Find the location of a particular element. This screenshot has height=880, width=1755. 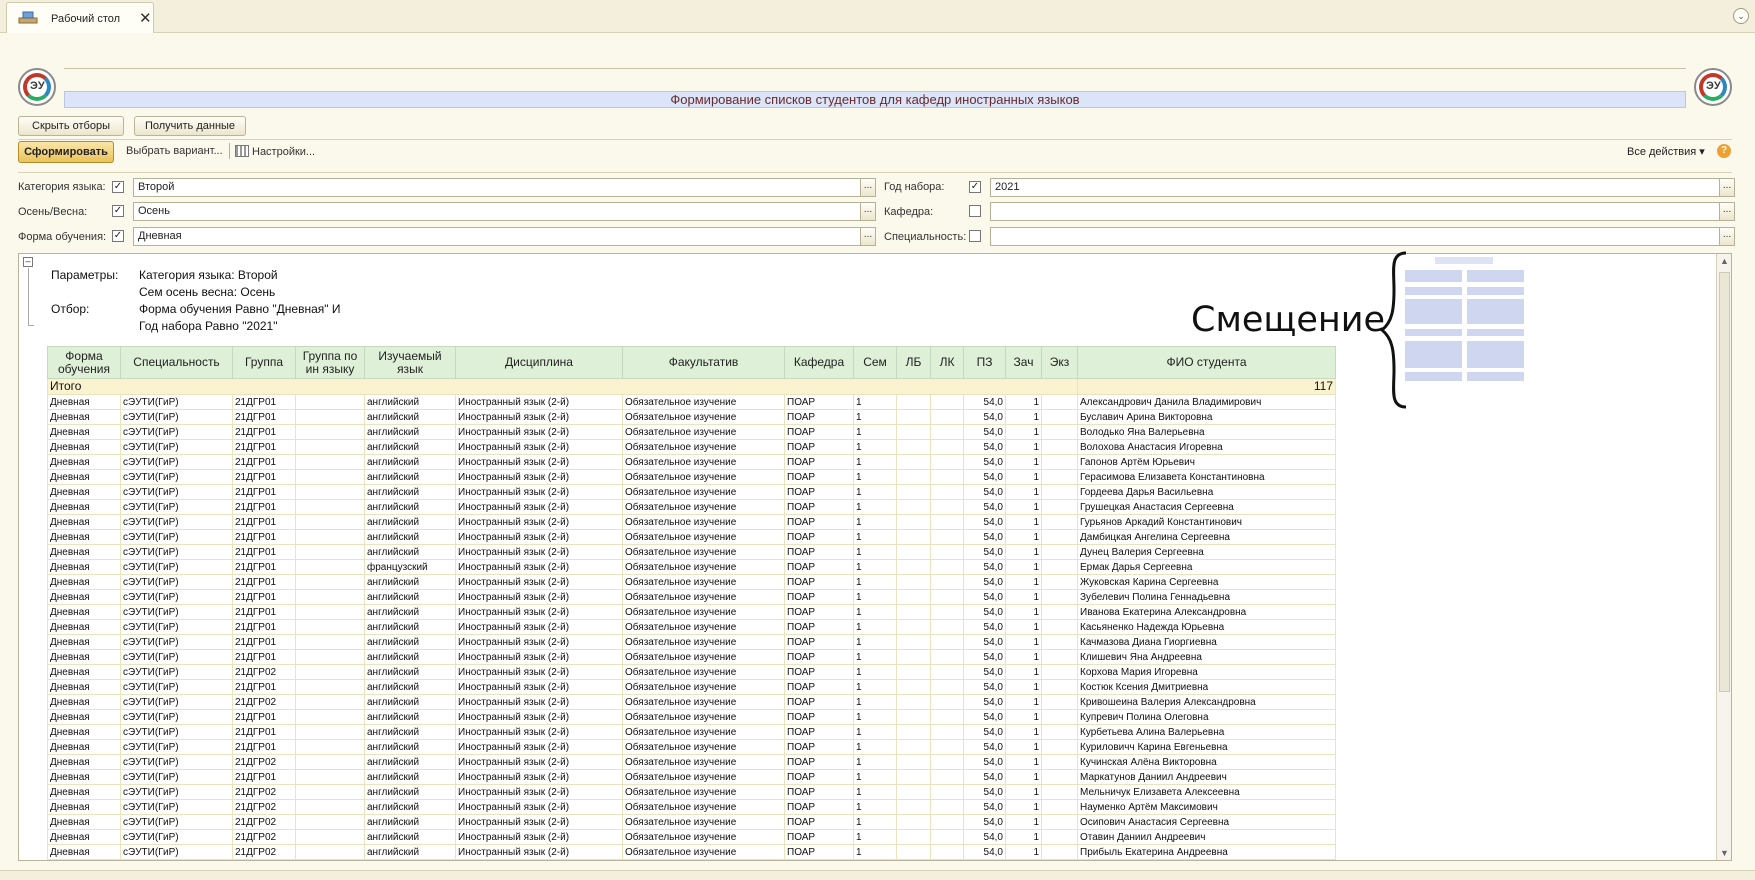

column-header: Форма обучения is located at coordinates (84, 362).